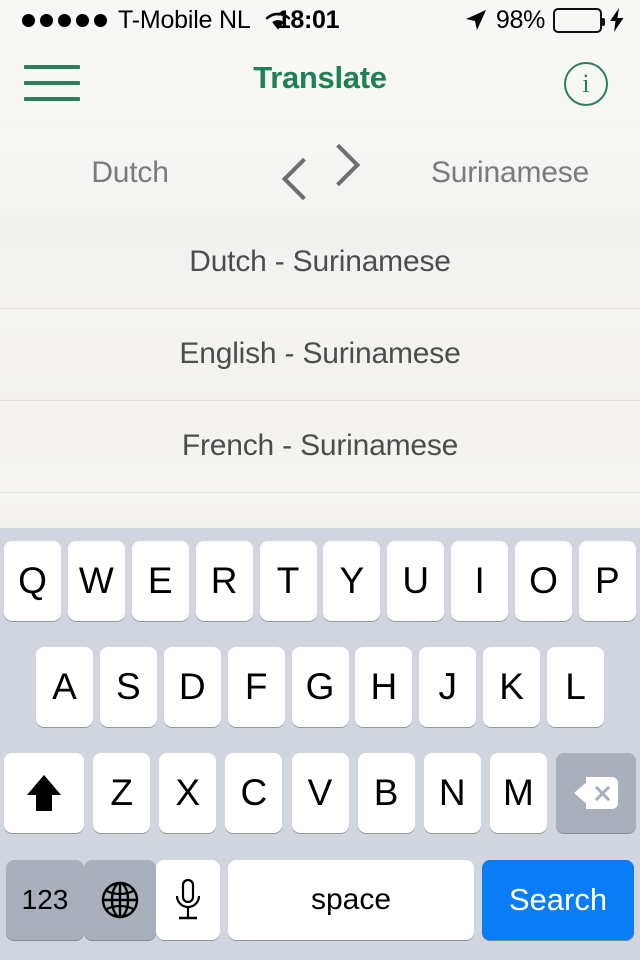  Describe the element at coordinates (607, 581) in the screenshot. I see `key-p: P` at that location.